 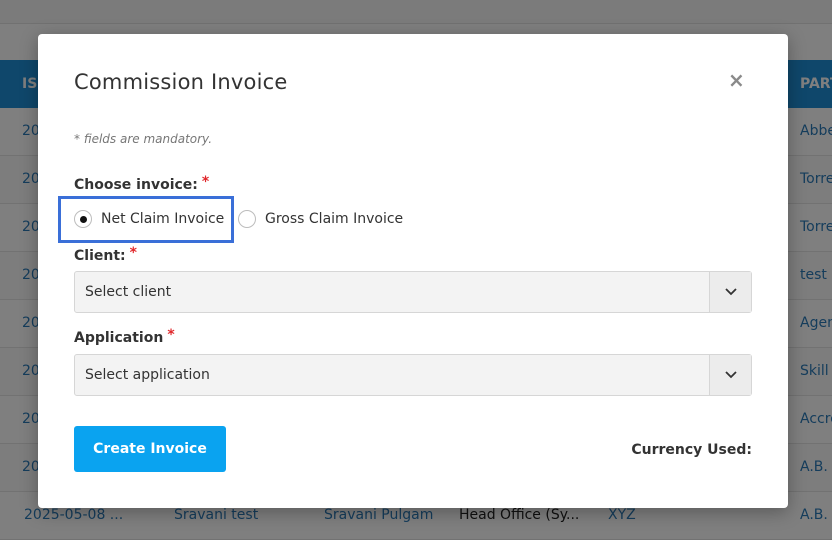 I want to click on choose-invoice-label-text: Choose invoice:, so click(x=136, y=185).